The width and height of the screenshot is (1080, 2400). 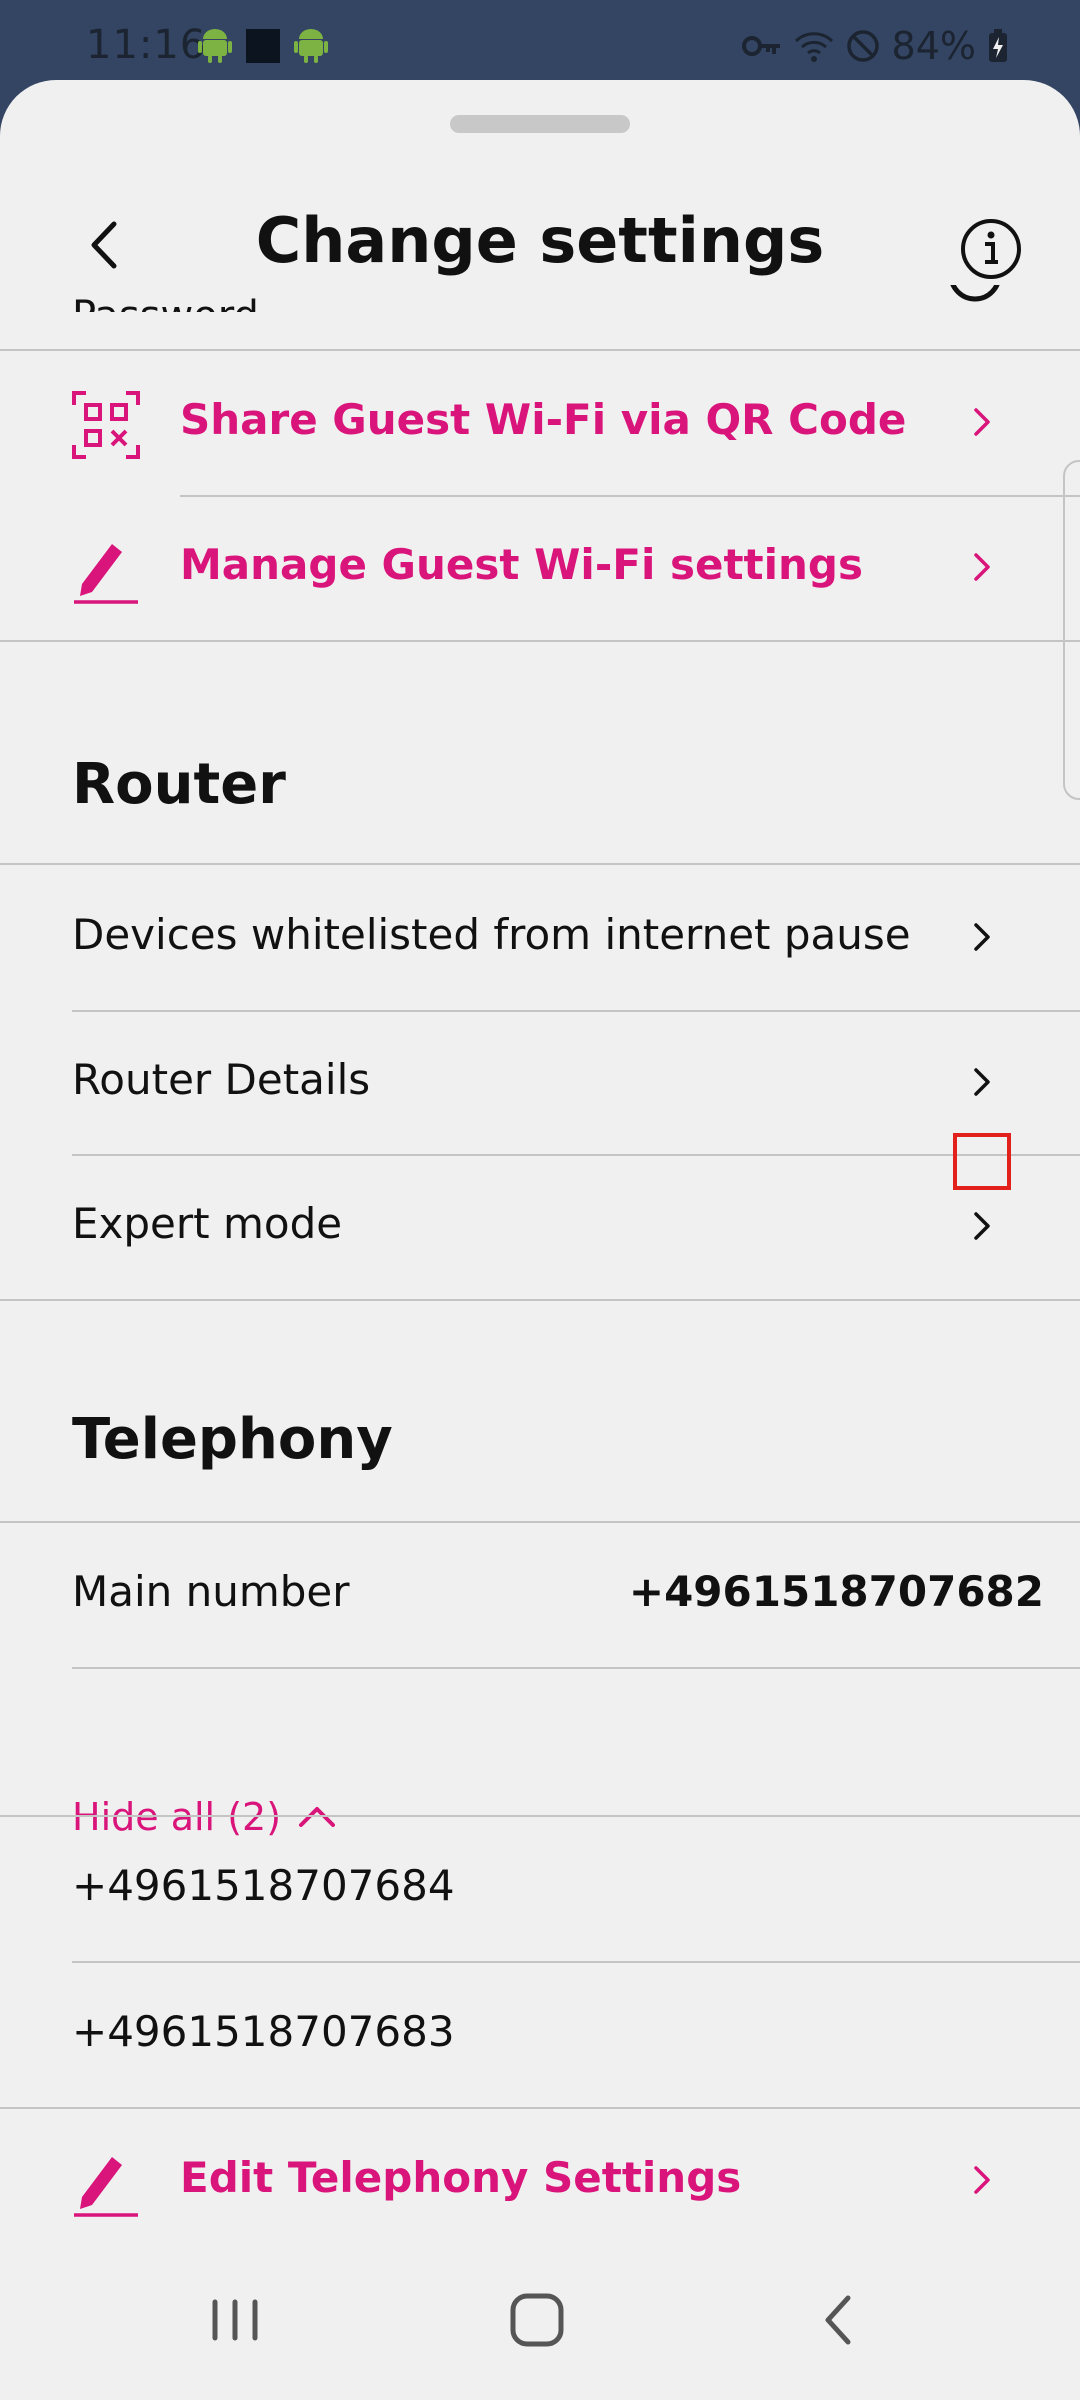 I want to click on status-notification-icons, so click(x=263, y=46).